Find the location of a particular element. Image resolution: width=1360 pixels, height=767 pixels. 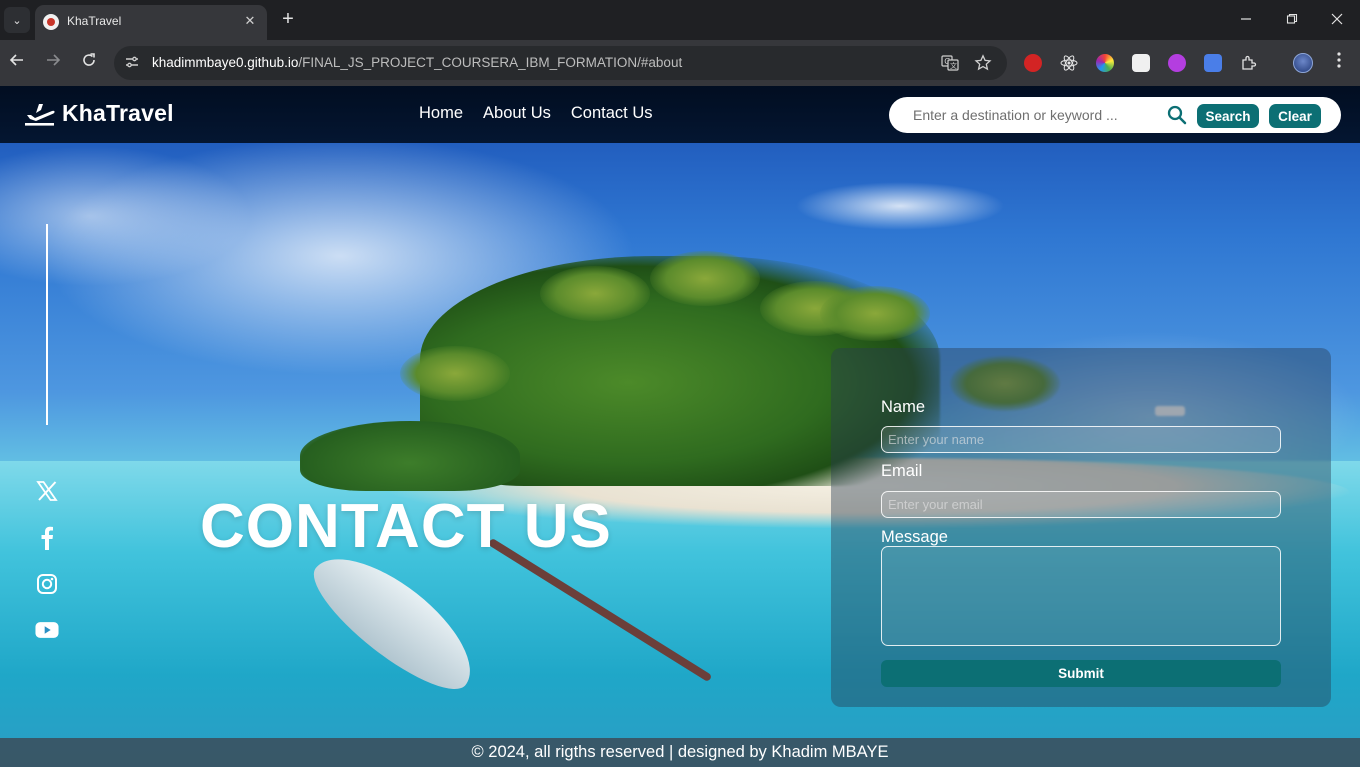

nav-home: Home is located at coordinates (441, 113).